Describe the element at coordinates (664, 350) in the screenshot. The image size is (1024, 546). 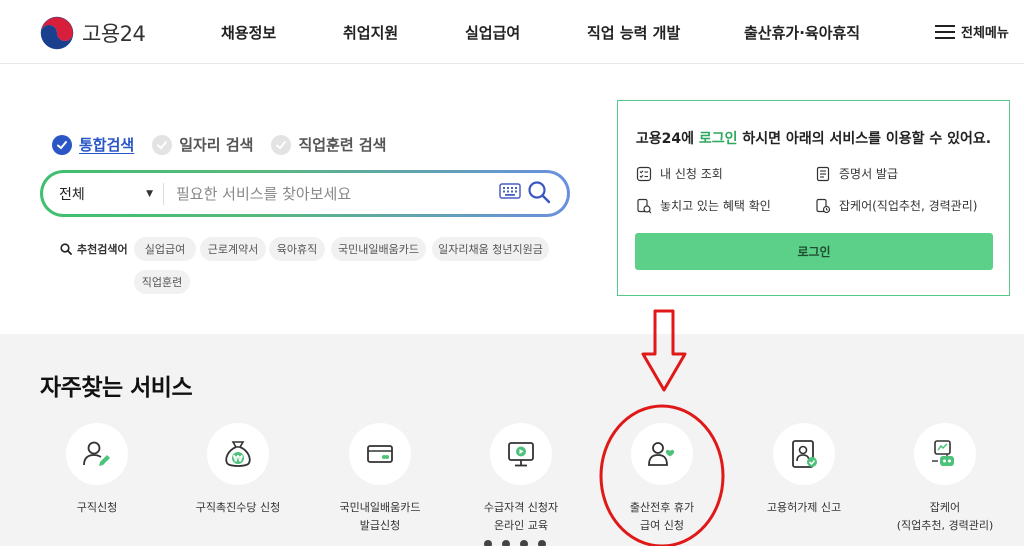
I see `red-arrow-annotation-icon` at that location.